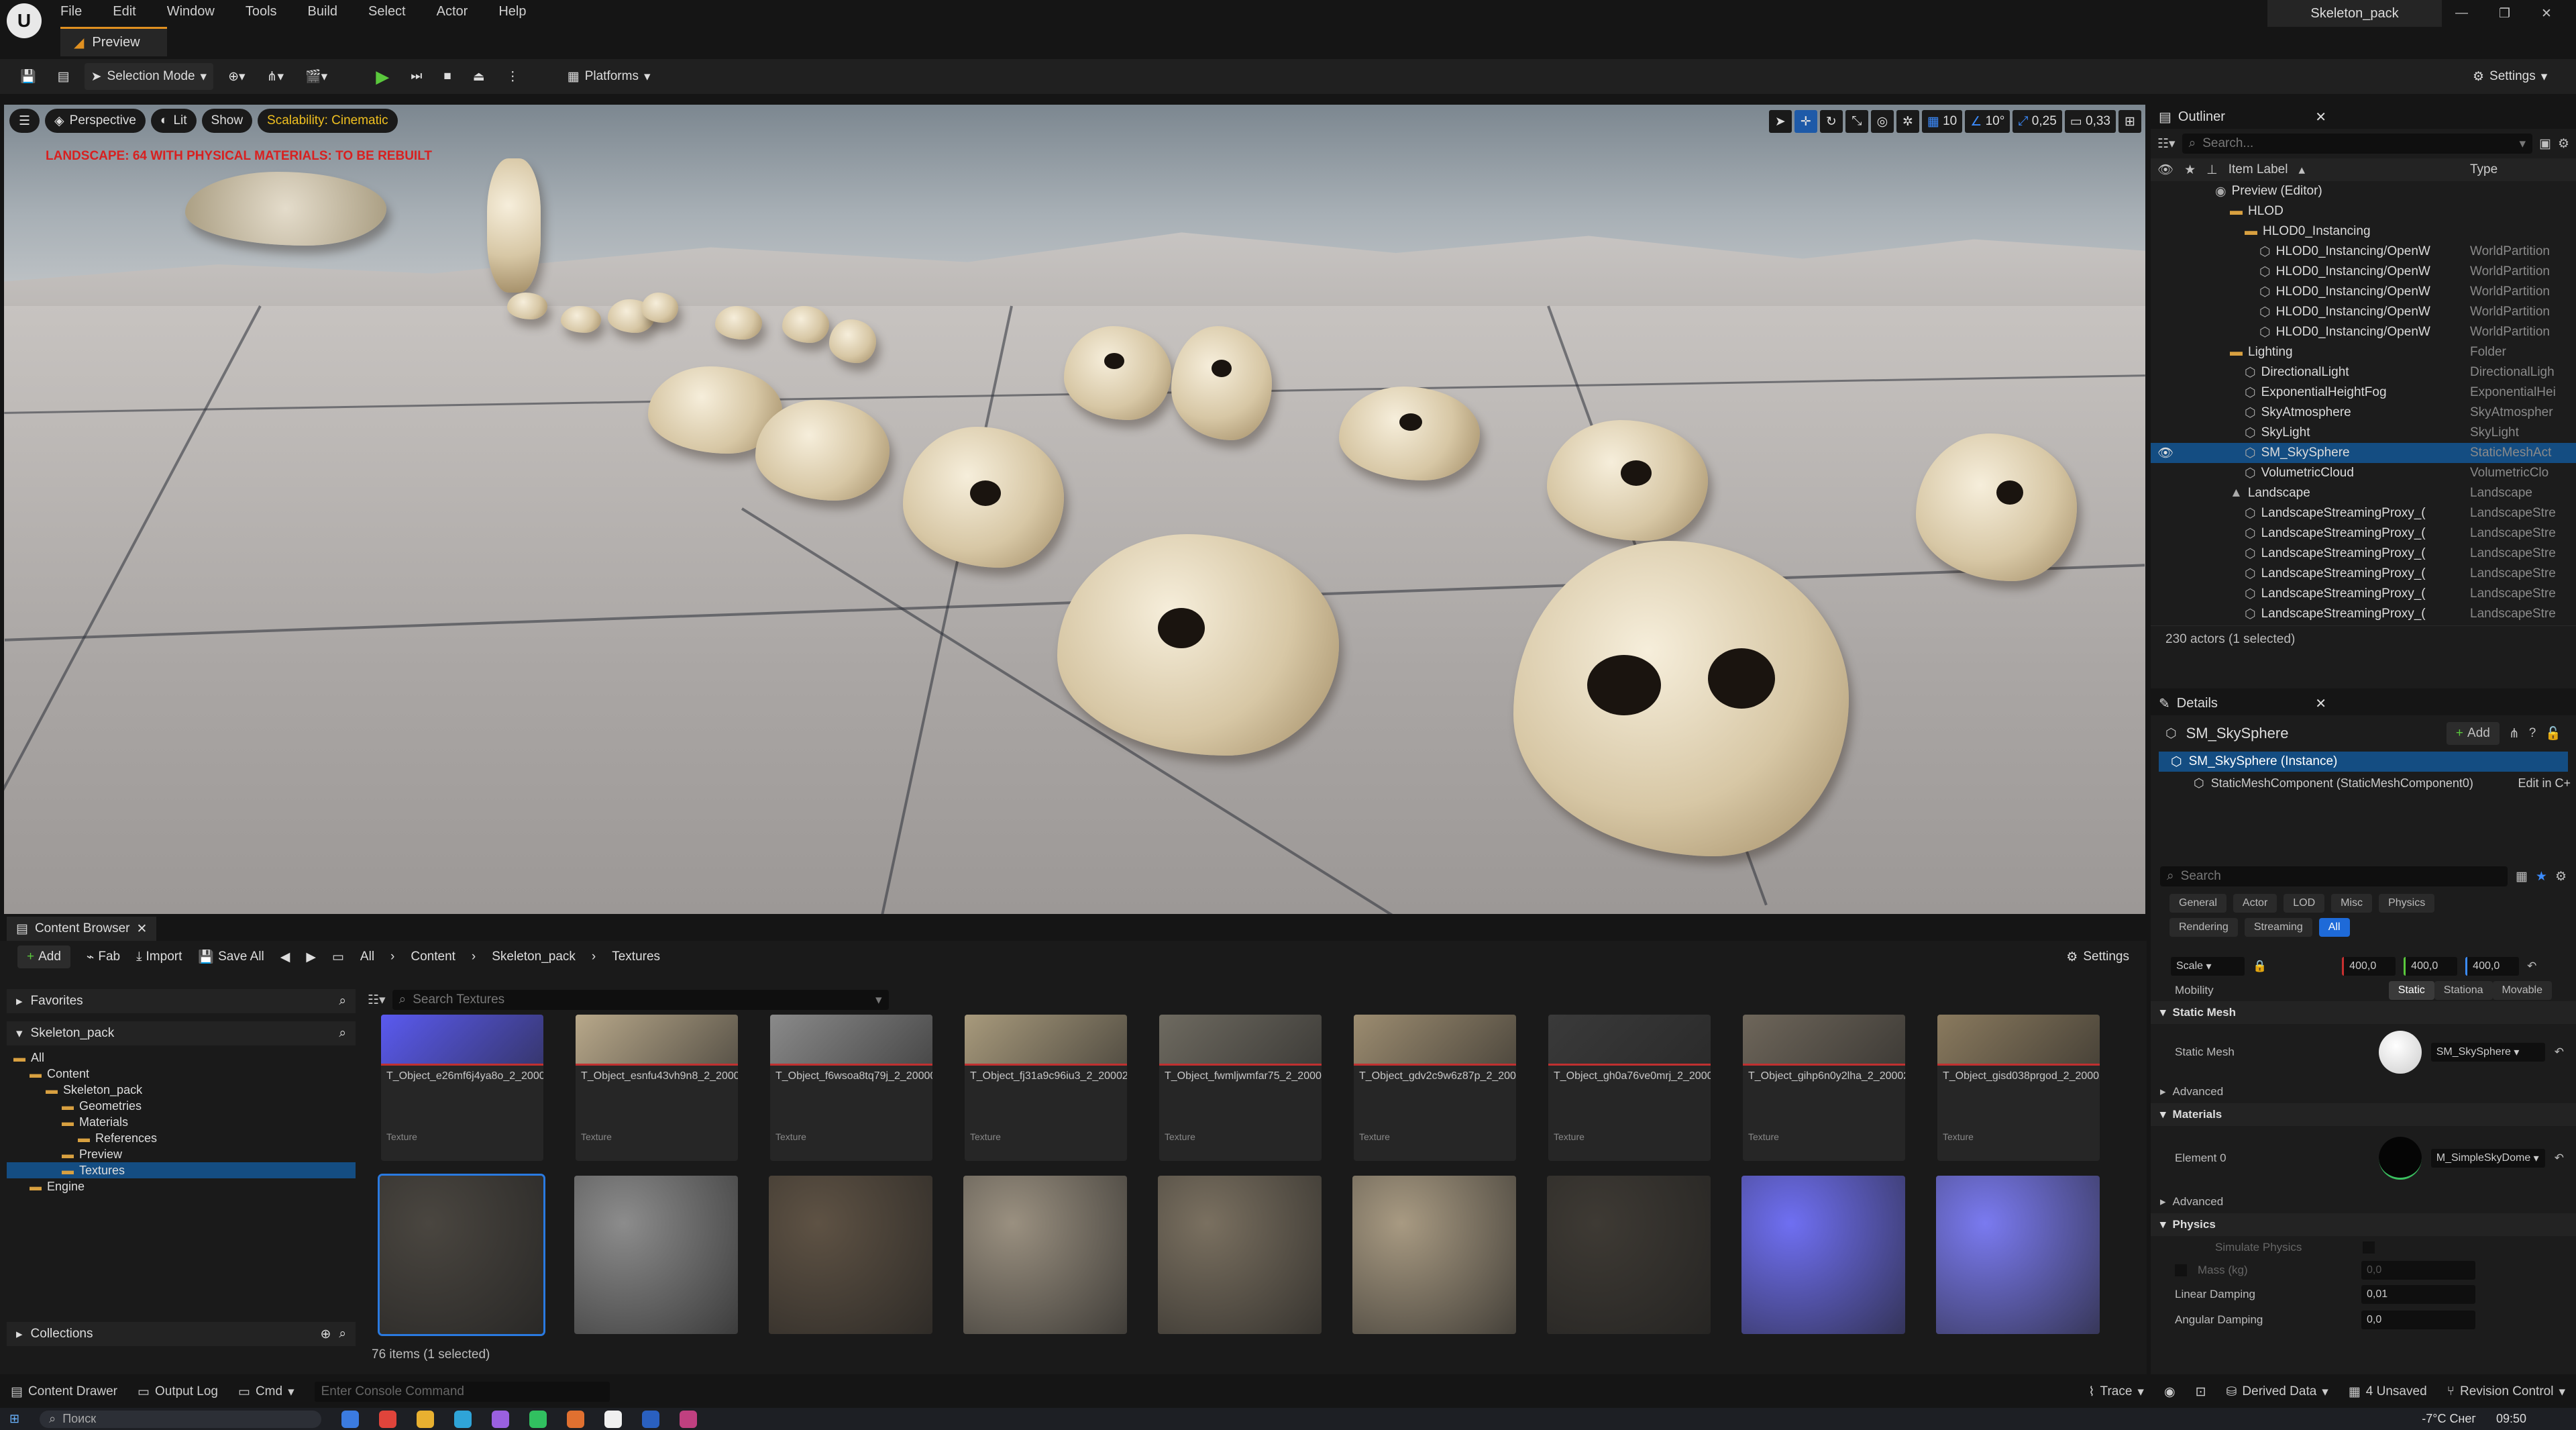  Describe the element at coordinates (2037, 121) in the screenshot. I see `scale-snap-toggle: ⤢ 0,25` at that location.